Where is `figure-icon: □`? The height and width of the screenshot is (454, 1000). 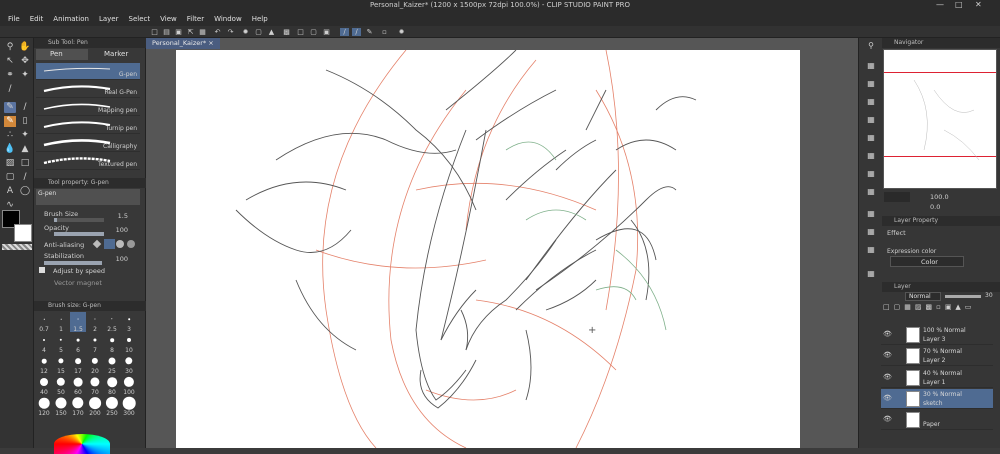 figure-icon: □ is located at coordinates (25, 163).